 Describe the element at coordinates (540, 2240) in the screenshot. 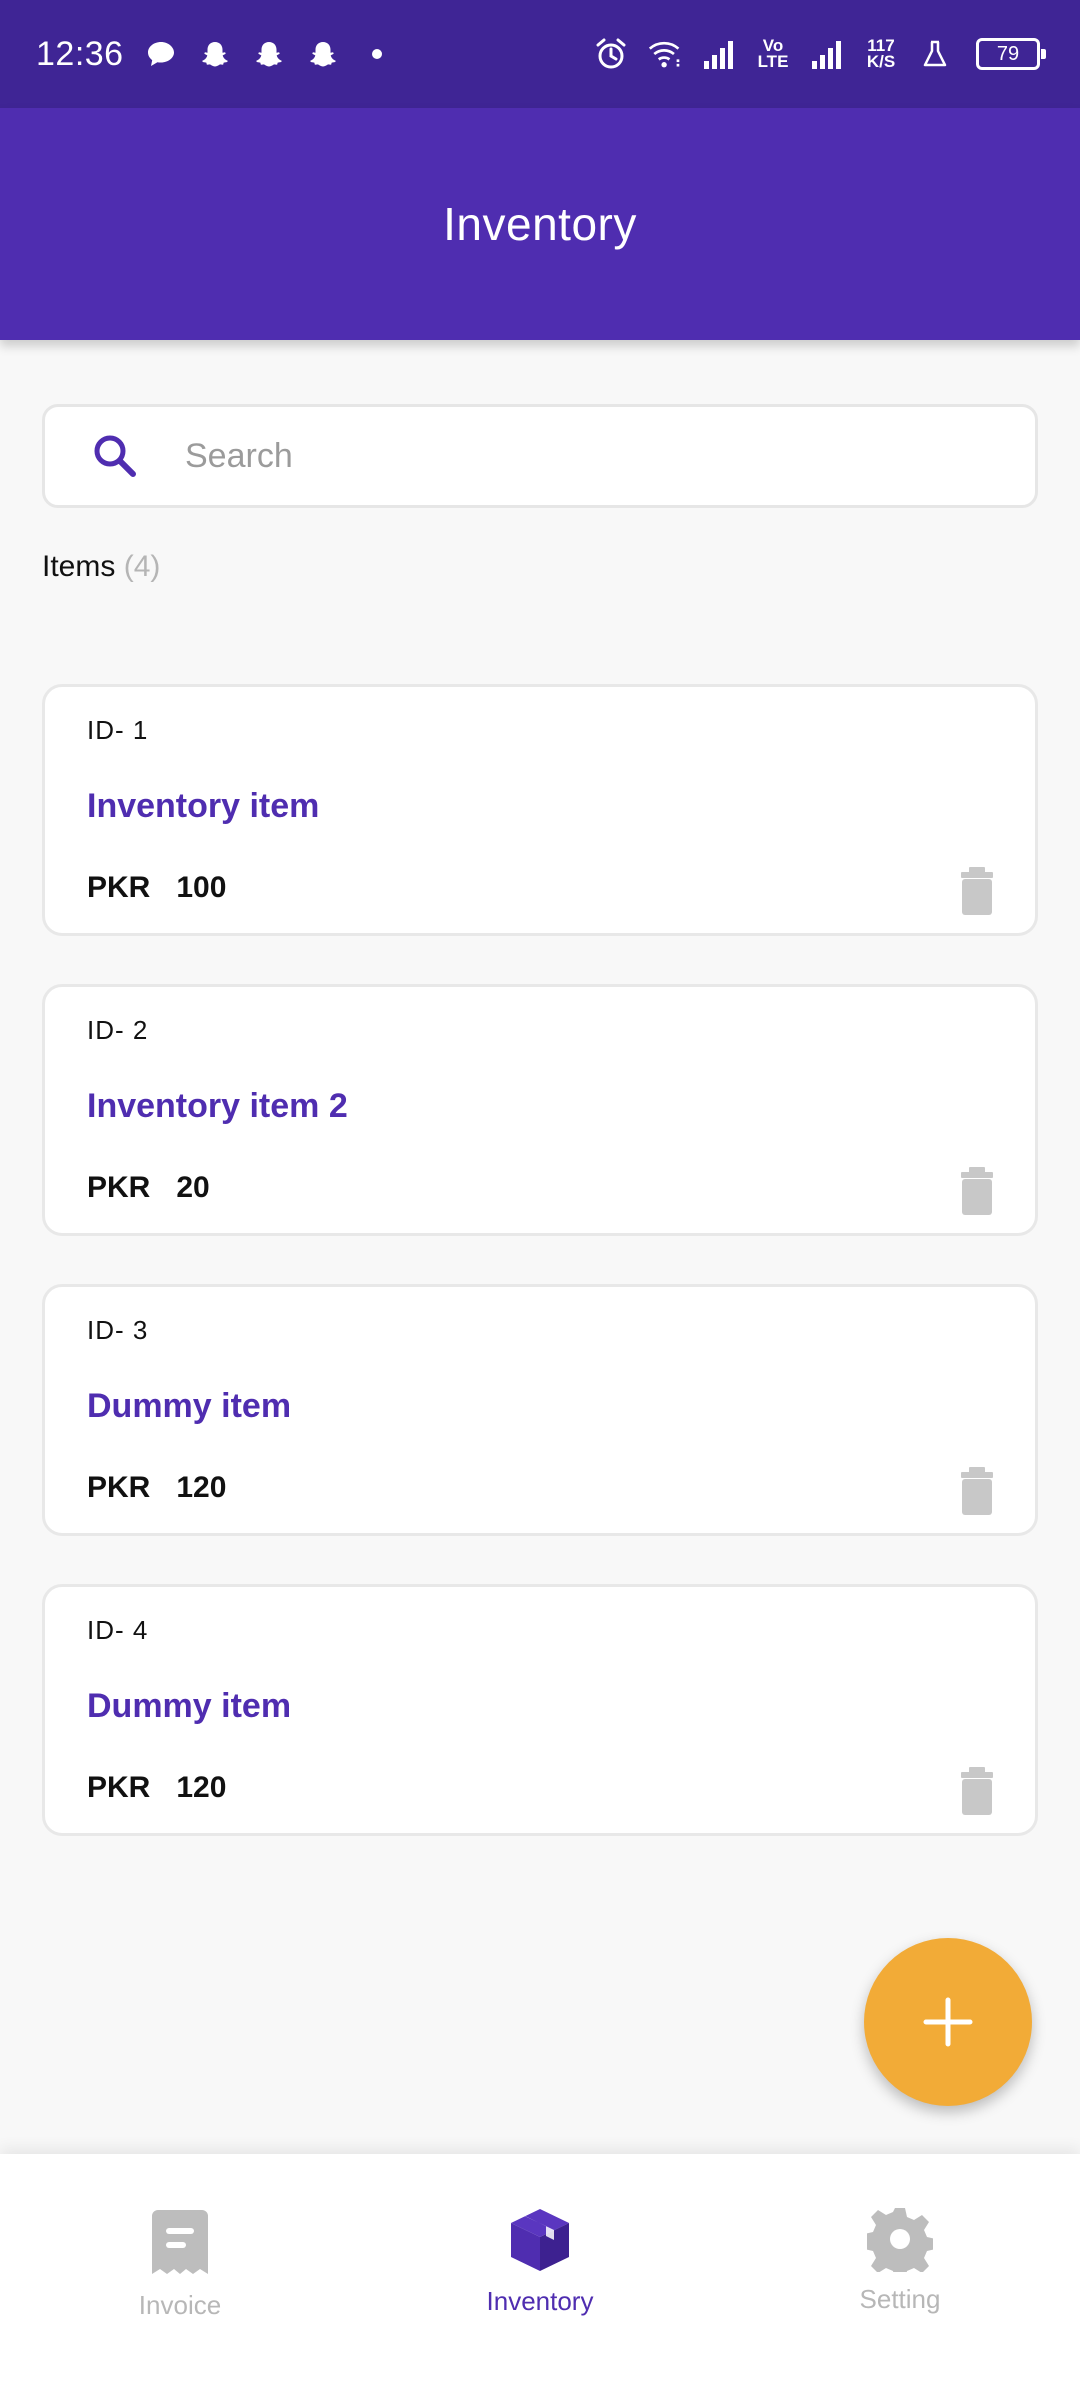

I see `box-icon` at that location.